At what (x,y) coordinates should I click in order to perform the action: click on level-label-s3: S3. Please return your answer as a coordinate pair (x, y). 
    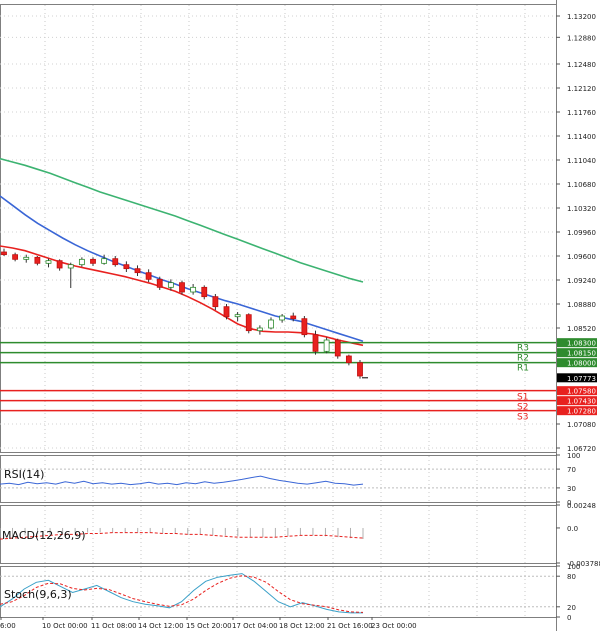
    Looking at the image, I should click on (522, 418).